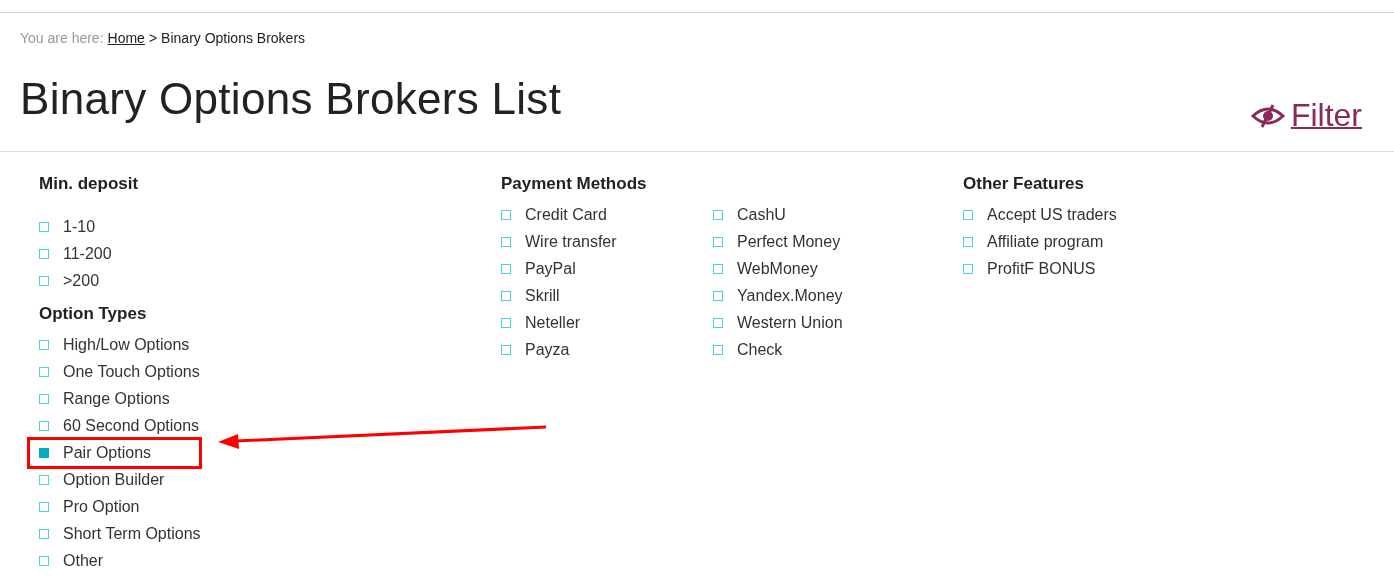  I want to click on page-title: Binary Options Brokers List, so click(291, 99).